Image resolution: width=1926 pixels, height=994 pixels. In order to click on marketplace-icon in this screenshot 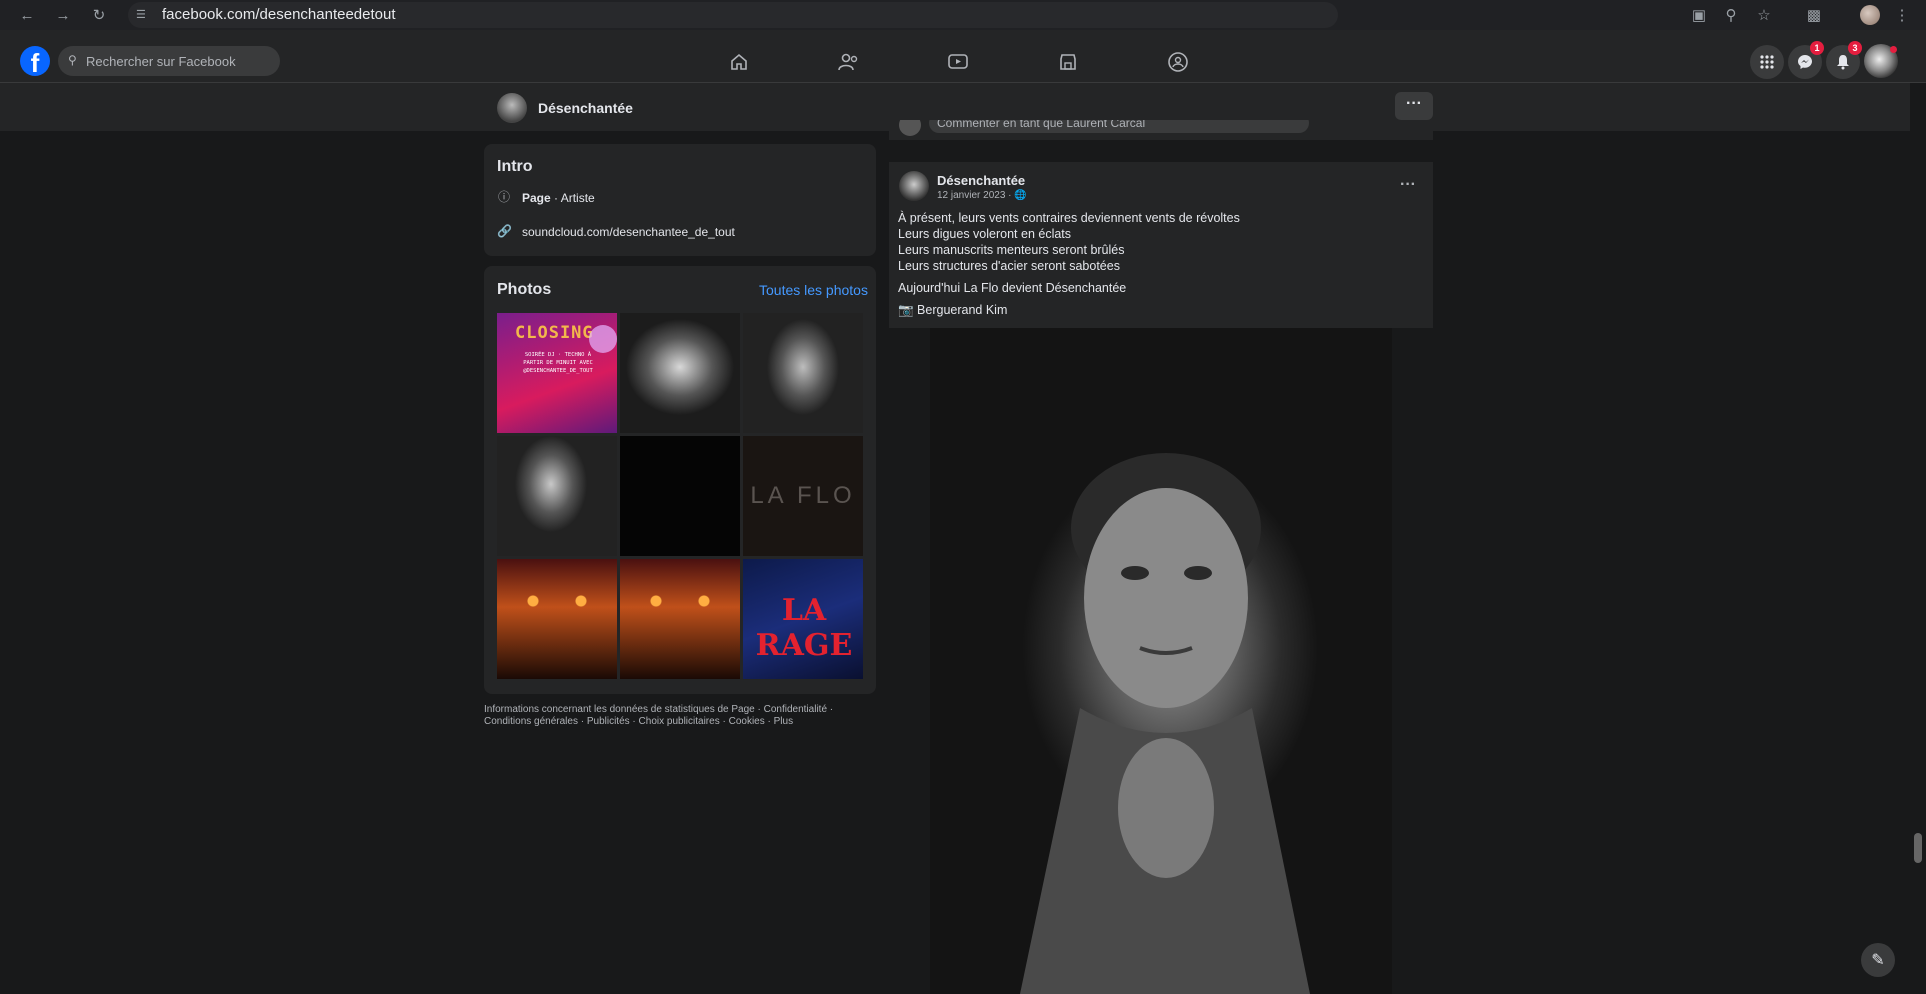, I will do `click(1068, 62)`.